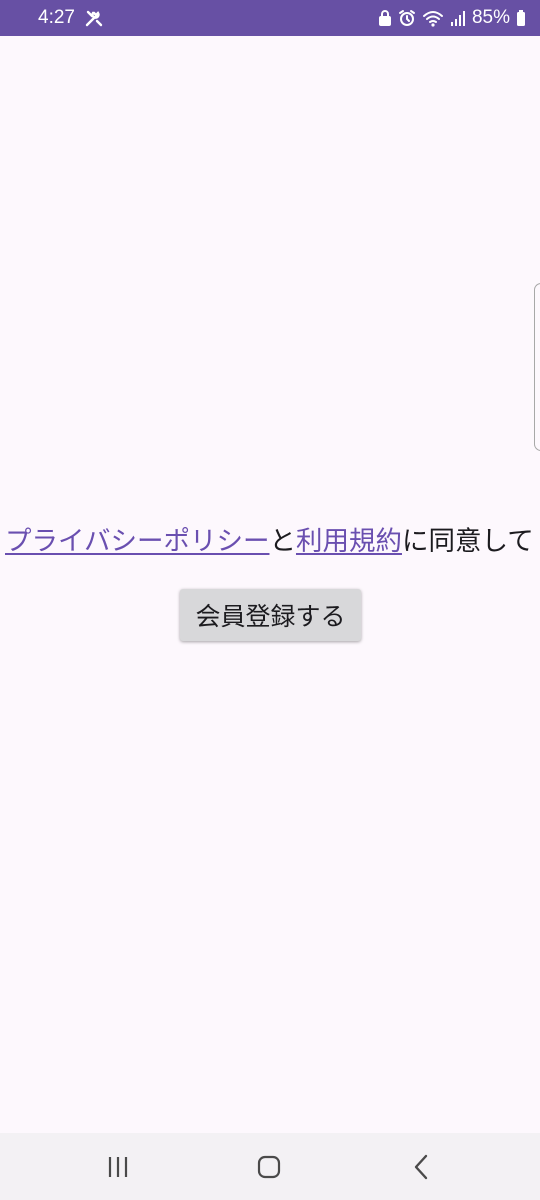 The image size is (540, 1200). What do you see at coordinates (490, 17) in the screenshot?
I see `battery-level: 85%` at bounding box center [490, 17].